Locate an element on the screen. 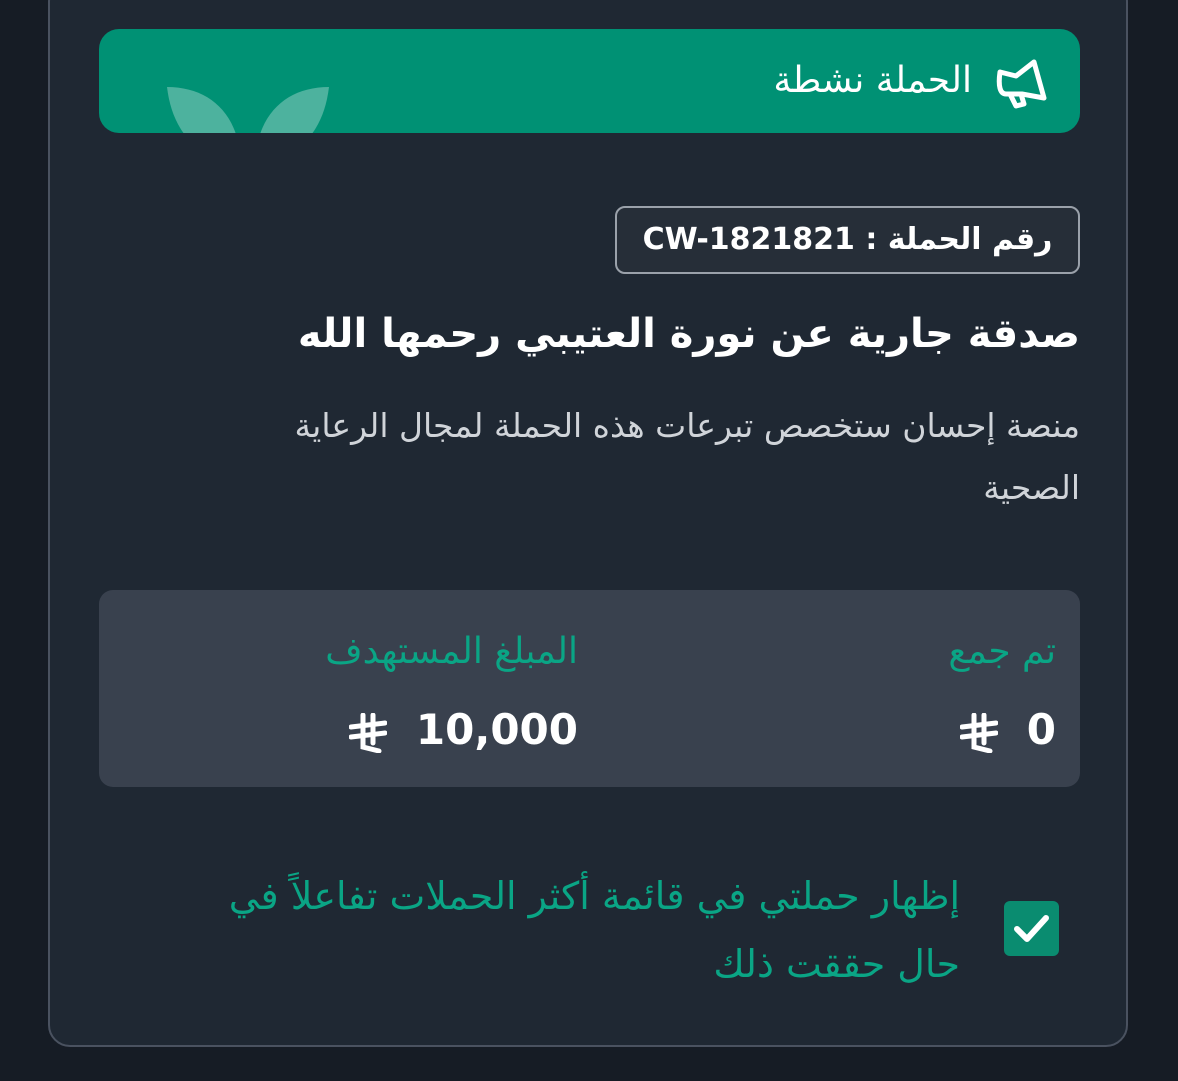  show-in-top-campaigns-checkbox is located at coordinates (1031, 928).